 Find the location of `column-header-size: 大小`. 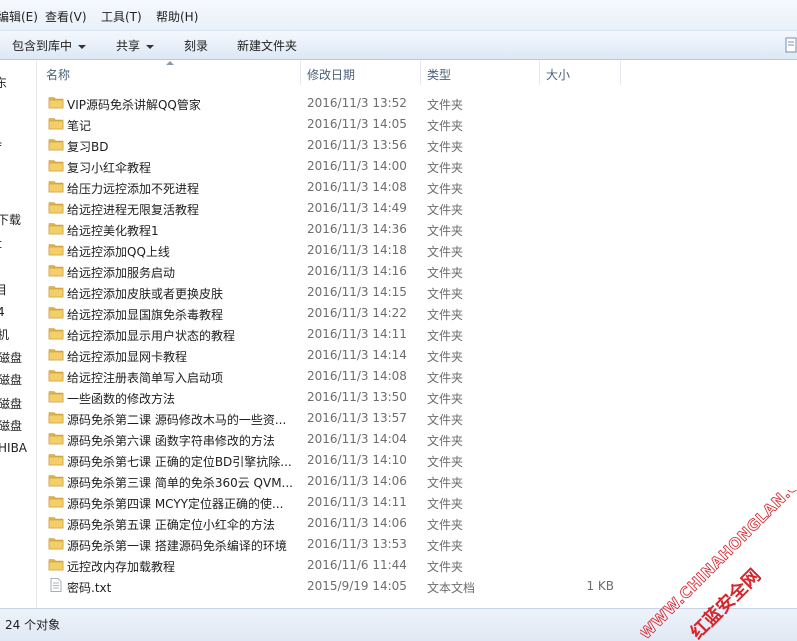

column-header-size: 大小 is located at coordinates (558, 74).